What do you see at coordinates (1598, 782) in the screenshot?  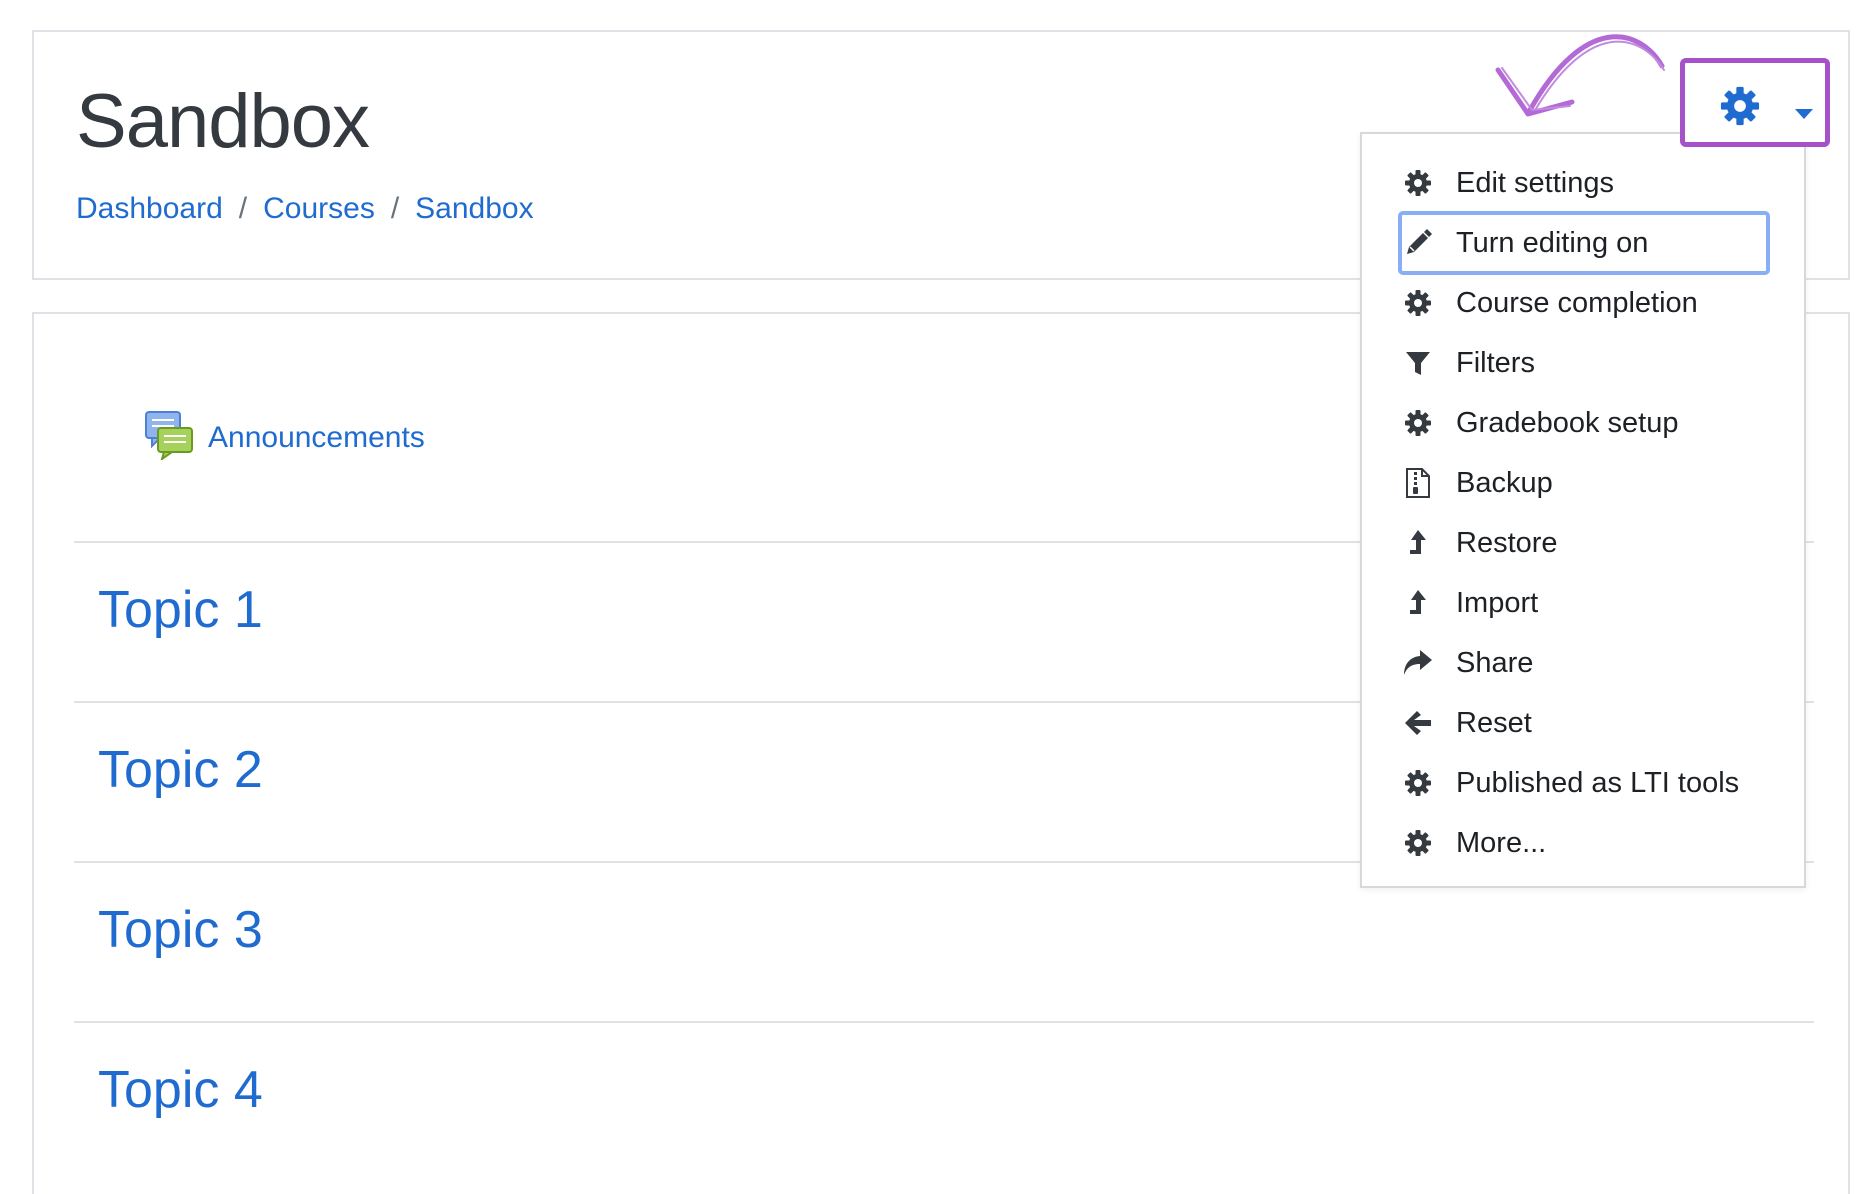 I see `menu-item-label: Published as LTI tools` at bounding box center [1598, 782].